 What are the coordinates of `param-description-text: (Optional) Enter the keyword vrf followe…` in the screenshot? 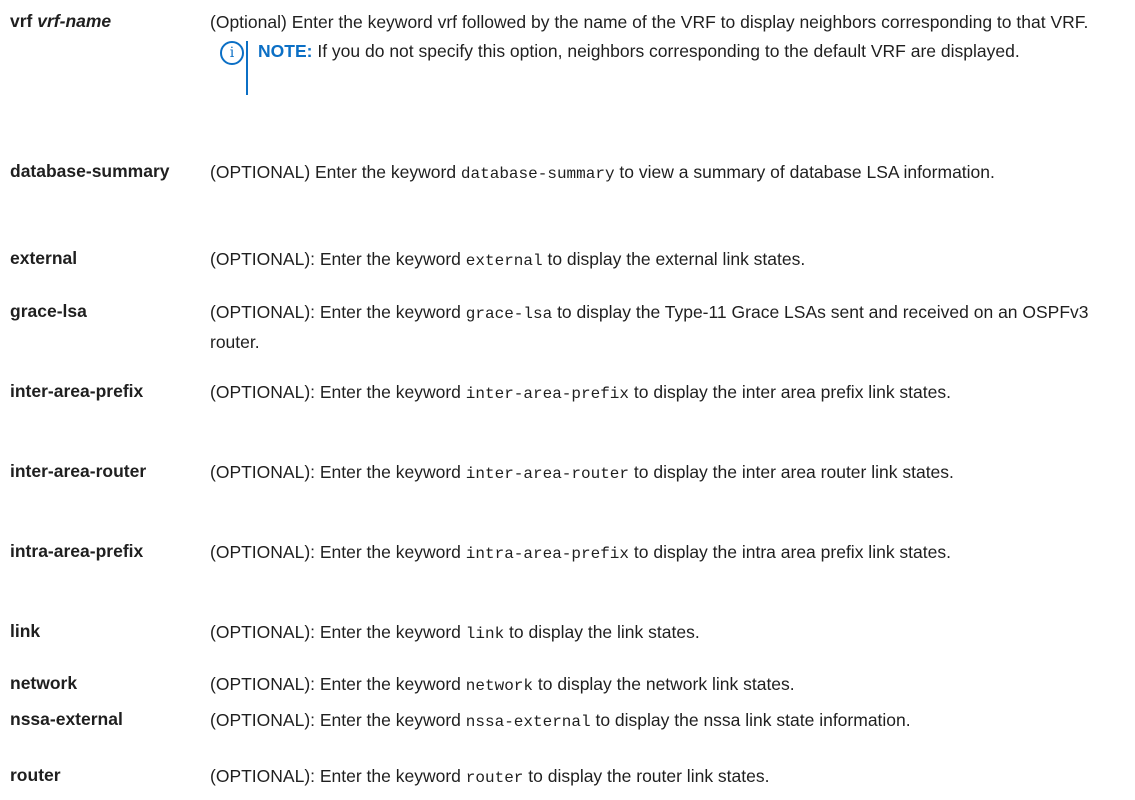 It's located at (649, 22).